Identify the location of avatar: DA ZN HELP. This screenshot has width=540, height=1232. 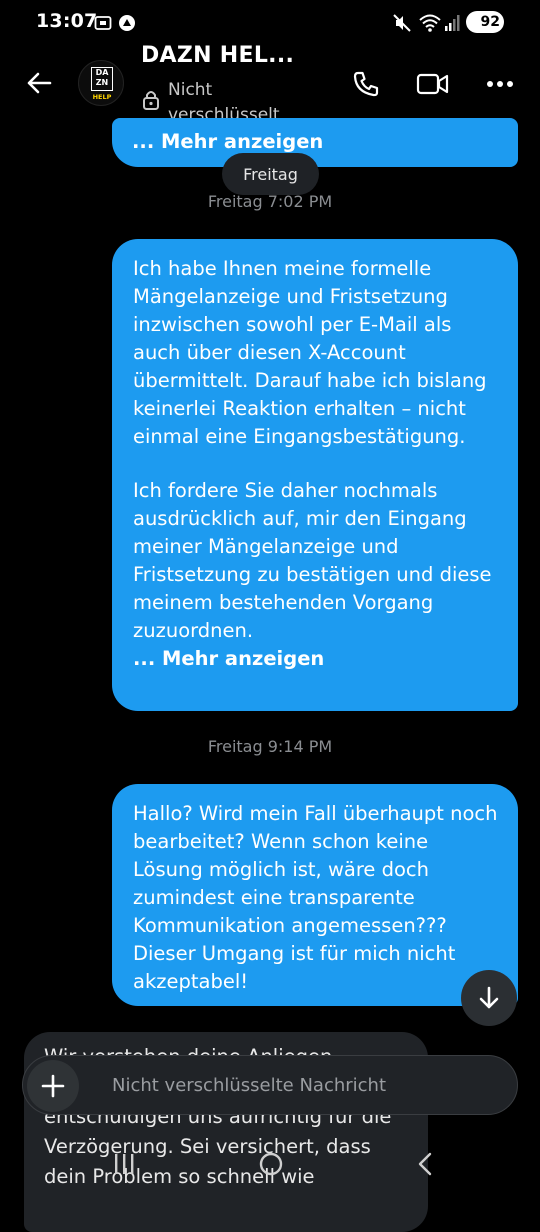
(101, 83).